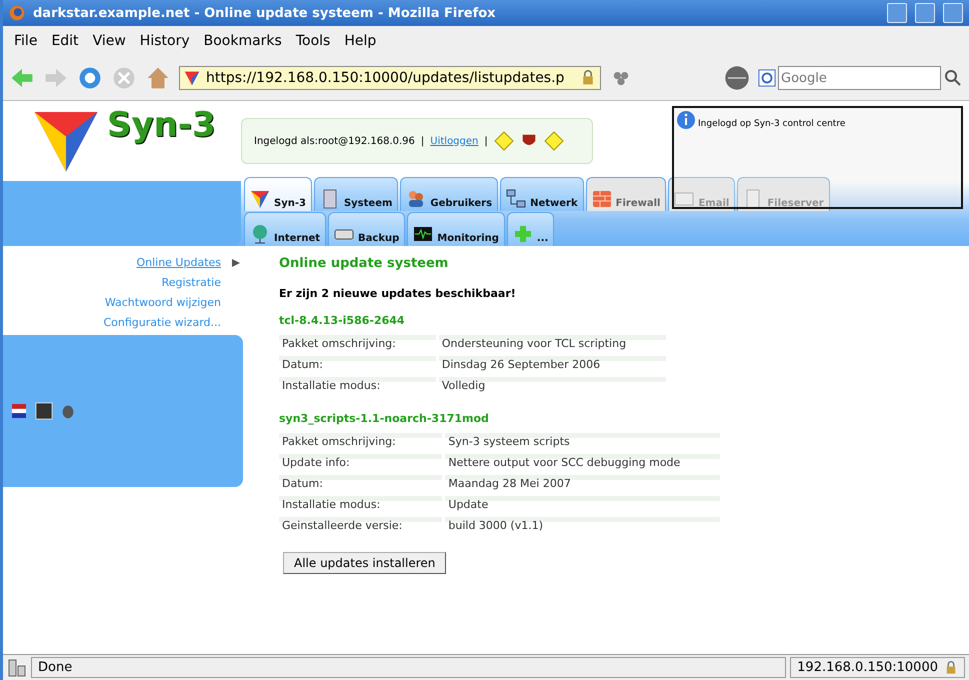 This screenshot has height=680, width=969. What do you see at coordinates (334, 141) in the screenshot?
I see `login-text: Ingelogd als:root@192.168.0.96` at bounding box center [334, 141].